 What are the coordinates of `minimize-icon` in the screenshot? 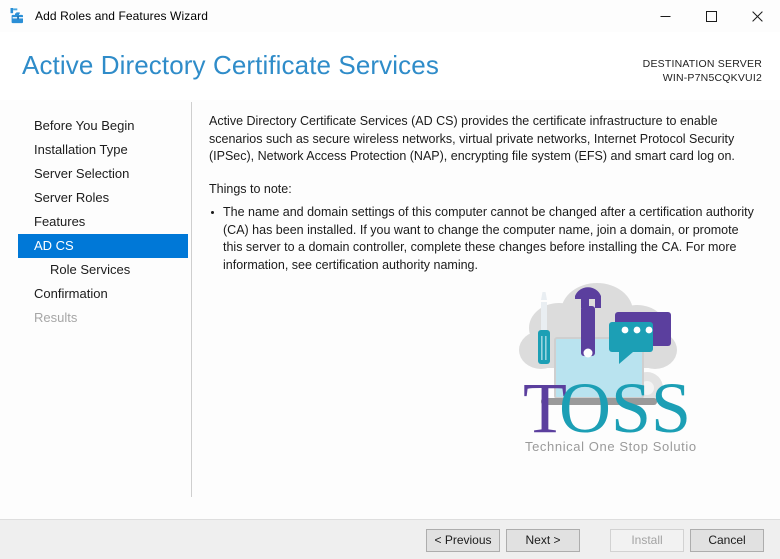 It's located at (665, 16).